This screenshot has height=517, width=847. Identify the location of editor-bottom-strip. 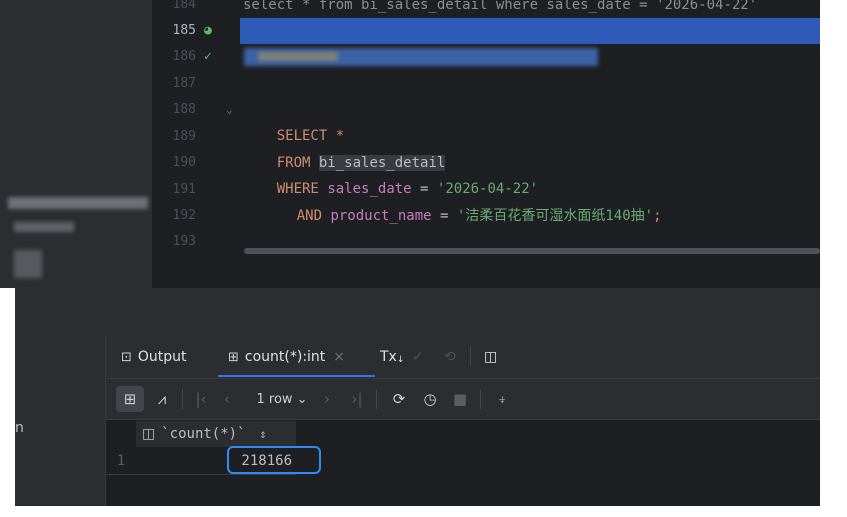
(486, 273).